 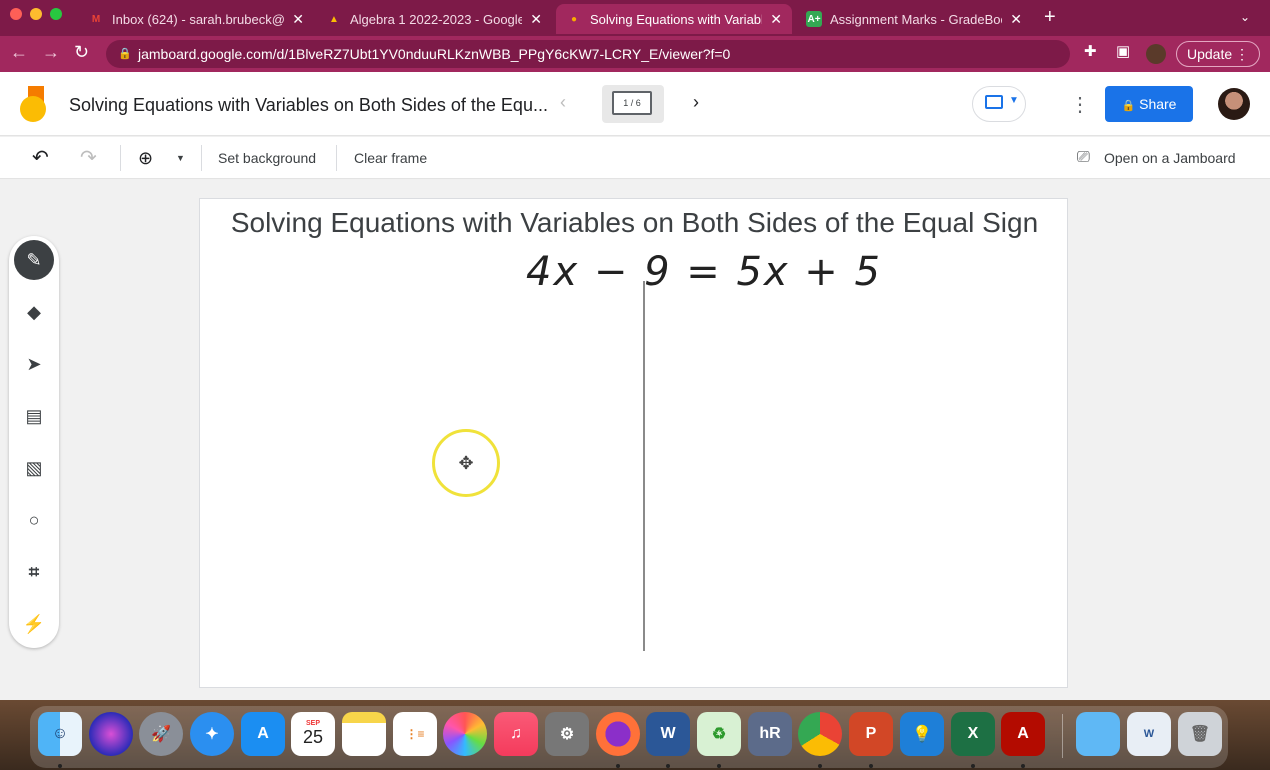 I want to click on forward-icon: →, so click(x=51, y=52).